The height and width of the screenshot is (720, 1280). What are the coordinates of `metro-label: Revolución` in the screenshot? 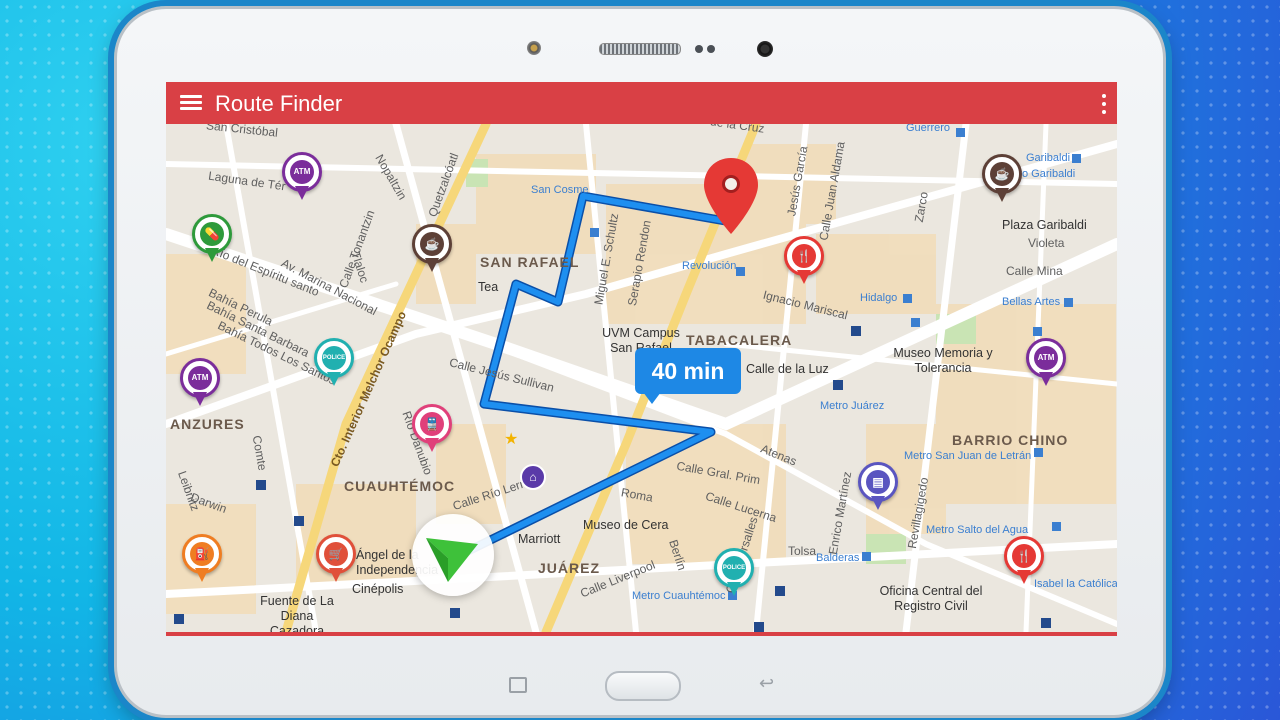 It's located at (709, 266).